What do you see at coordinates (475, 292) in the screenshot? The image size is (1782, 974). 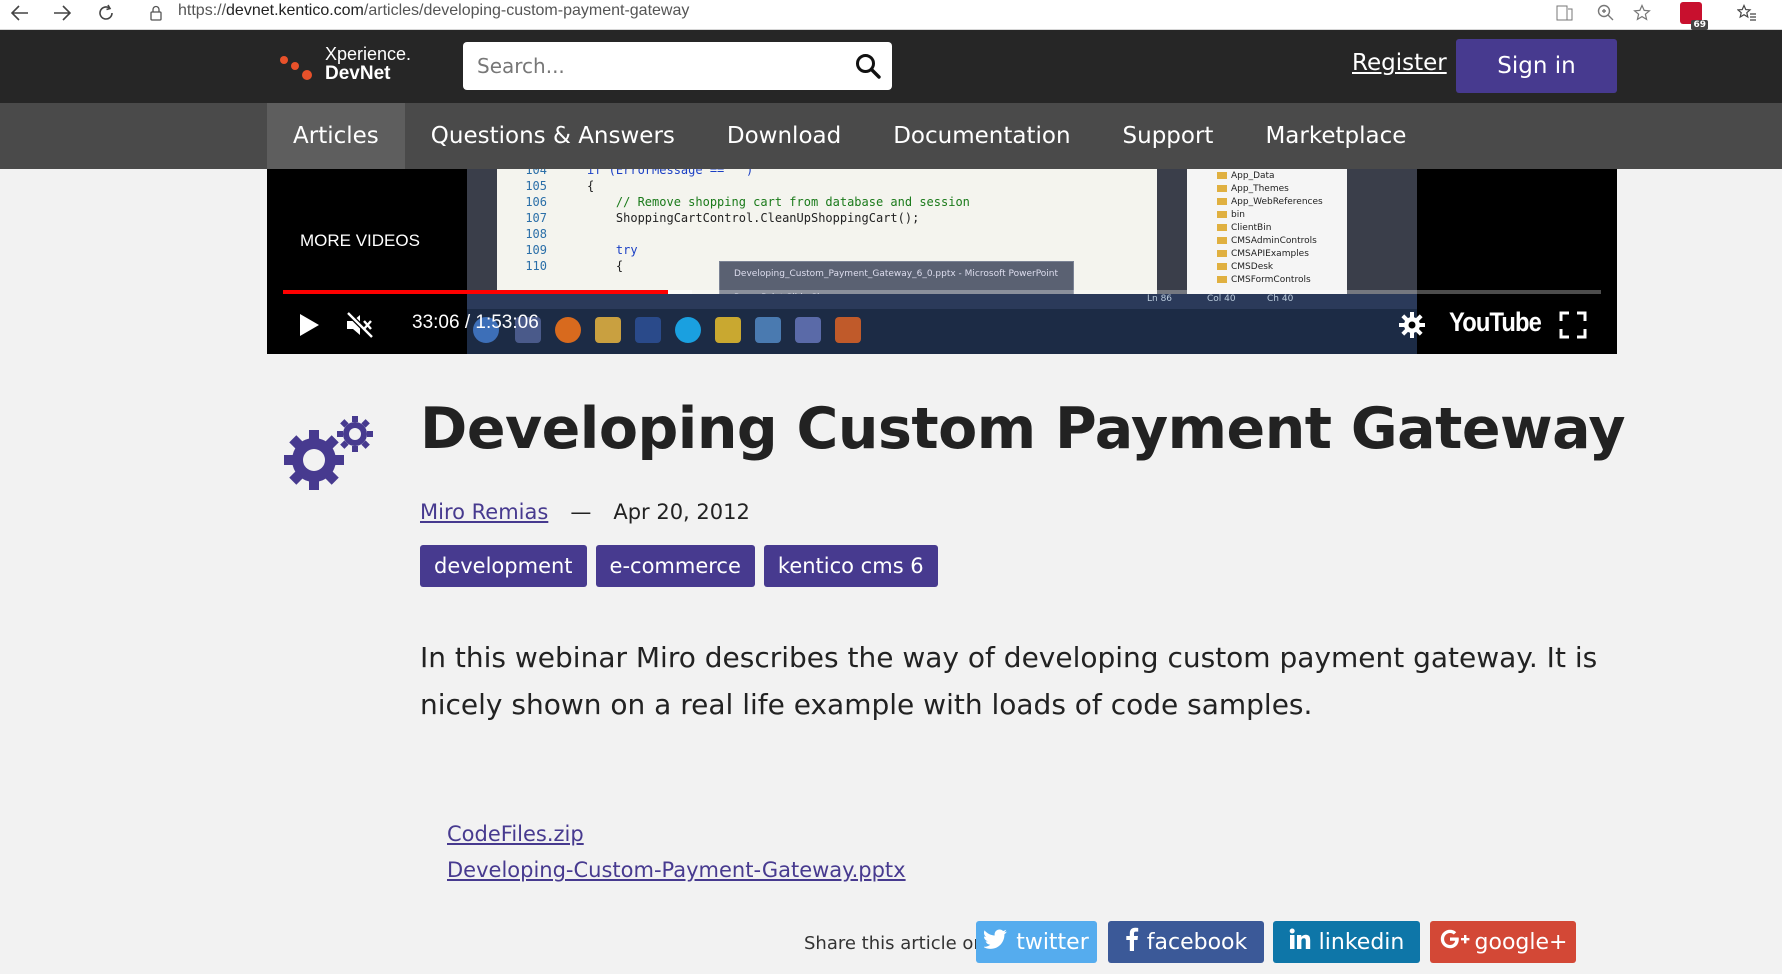 I see `progress-played` at bounding box center [475, 292].